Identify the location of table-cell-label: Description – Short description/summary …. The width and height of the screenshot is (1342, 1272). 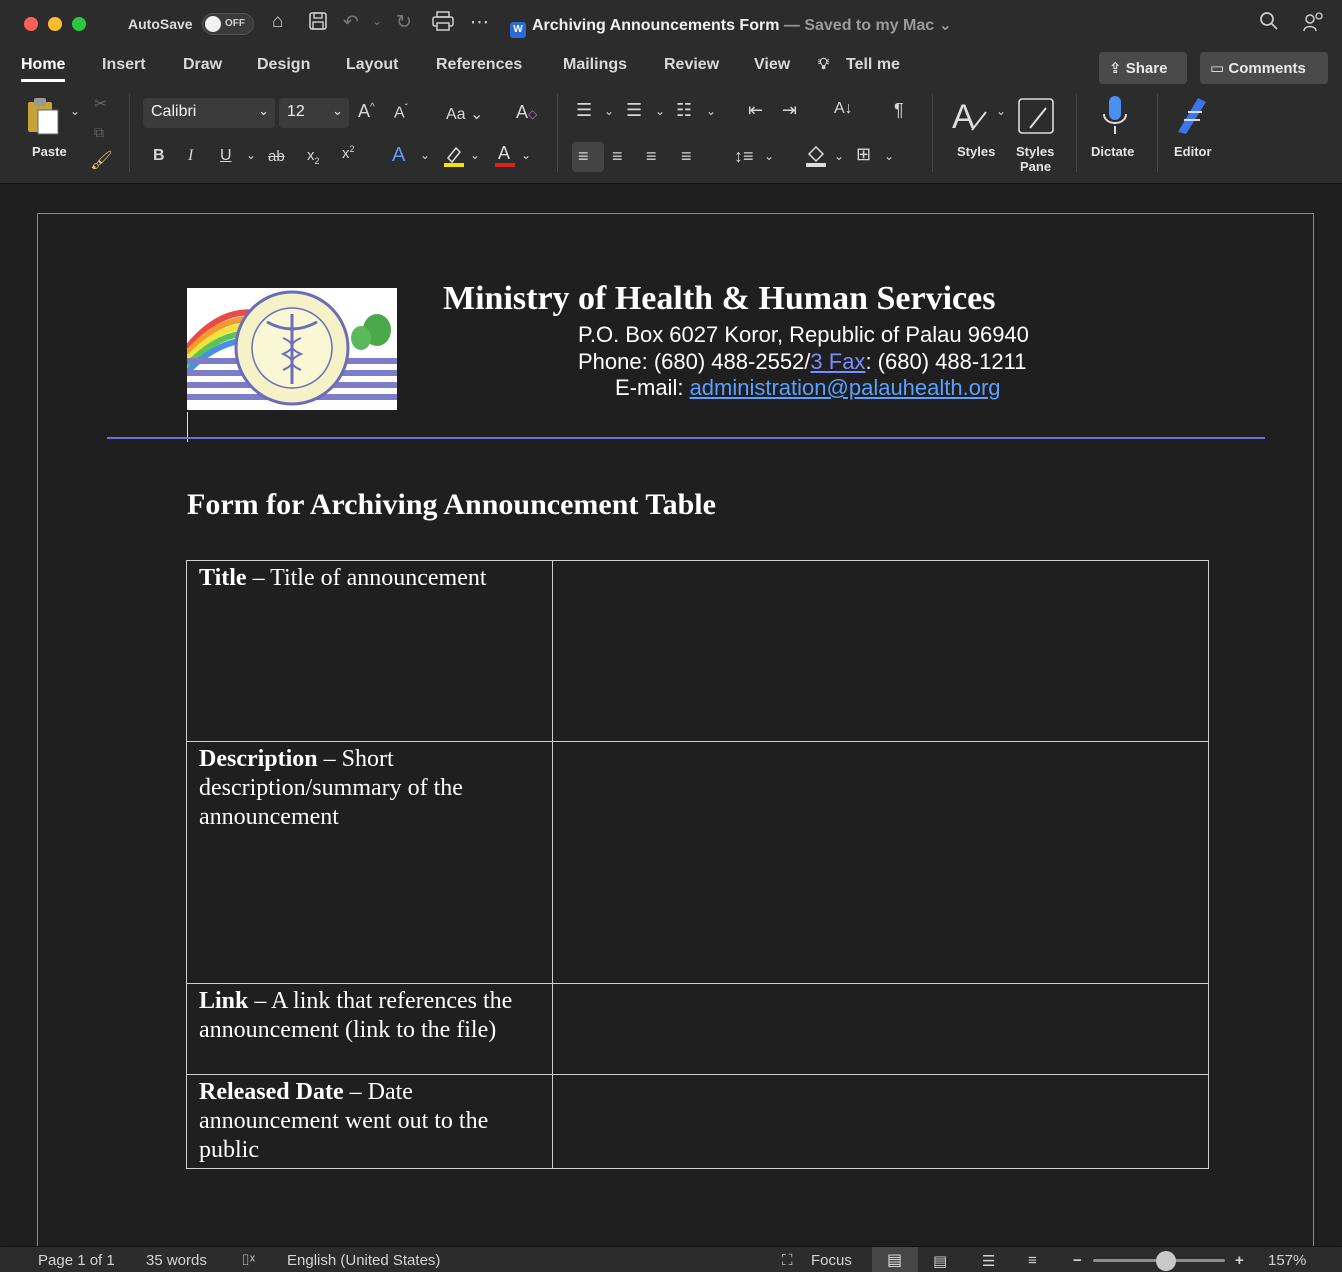
(369, 862).